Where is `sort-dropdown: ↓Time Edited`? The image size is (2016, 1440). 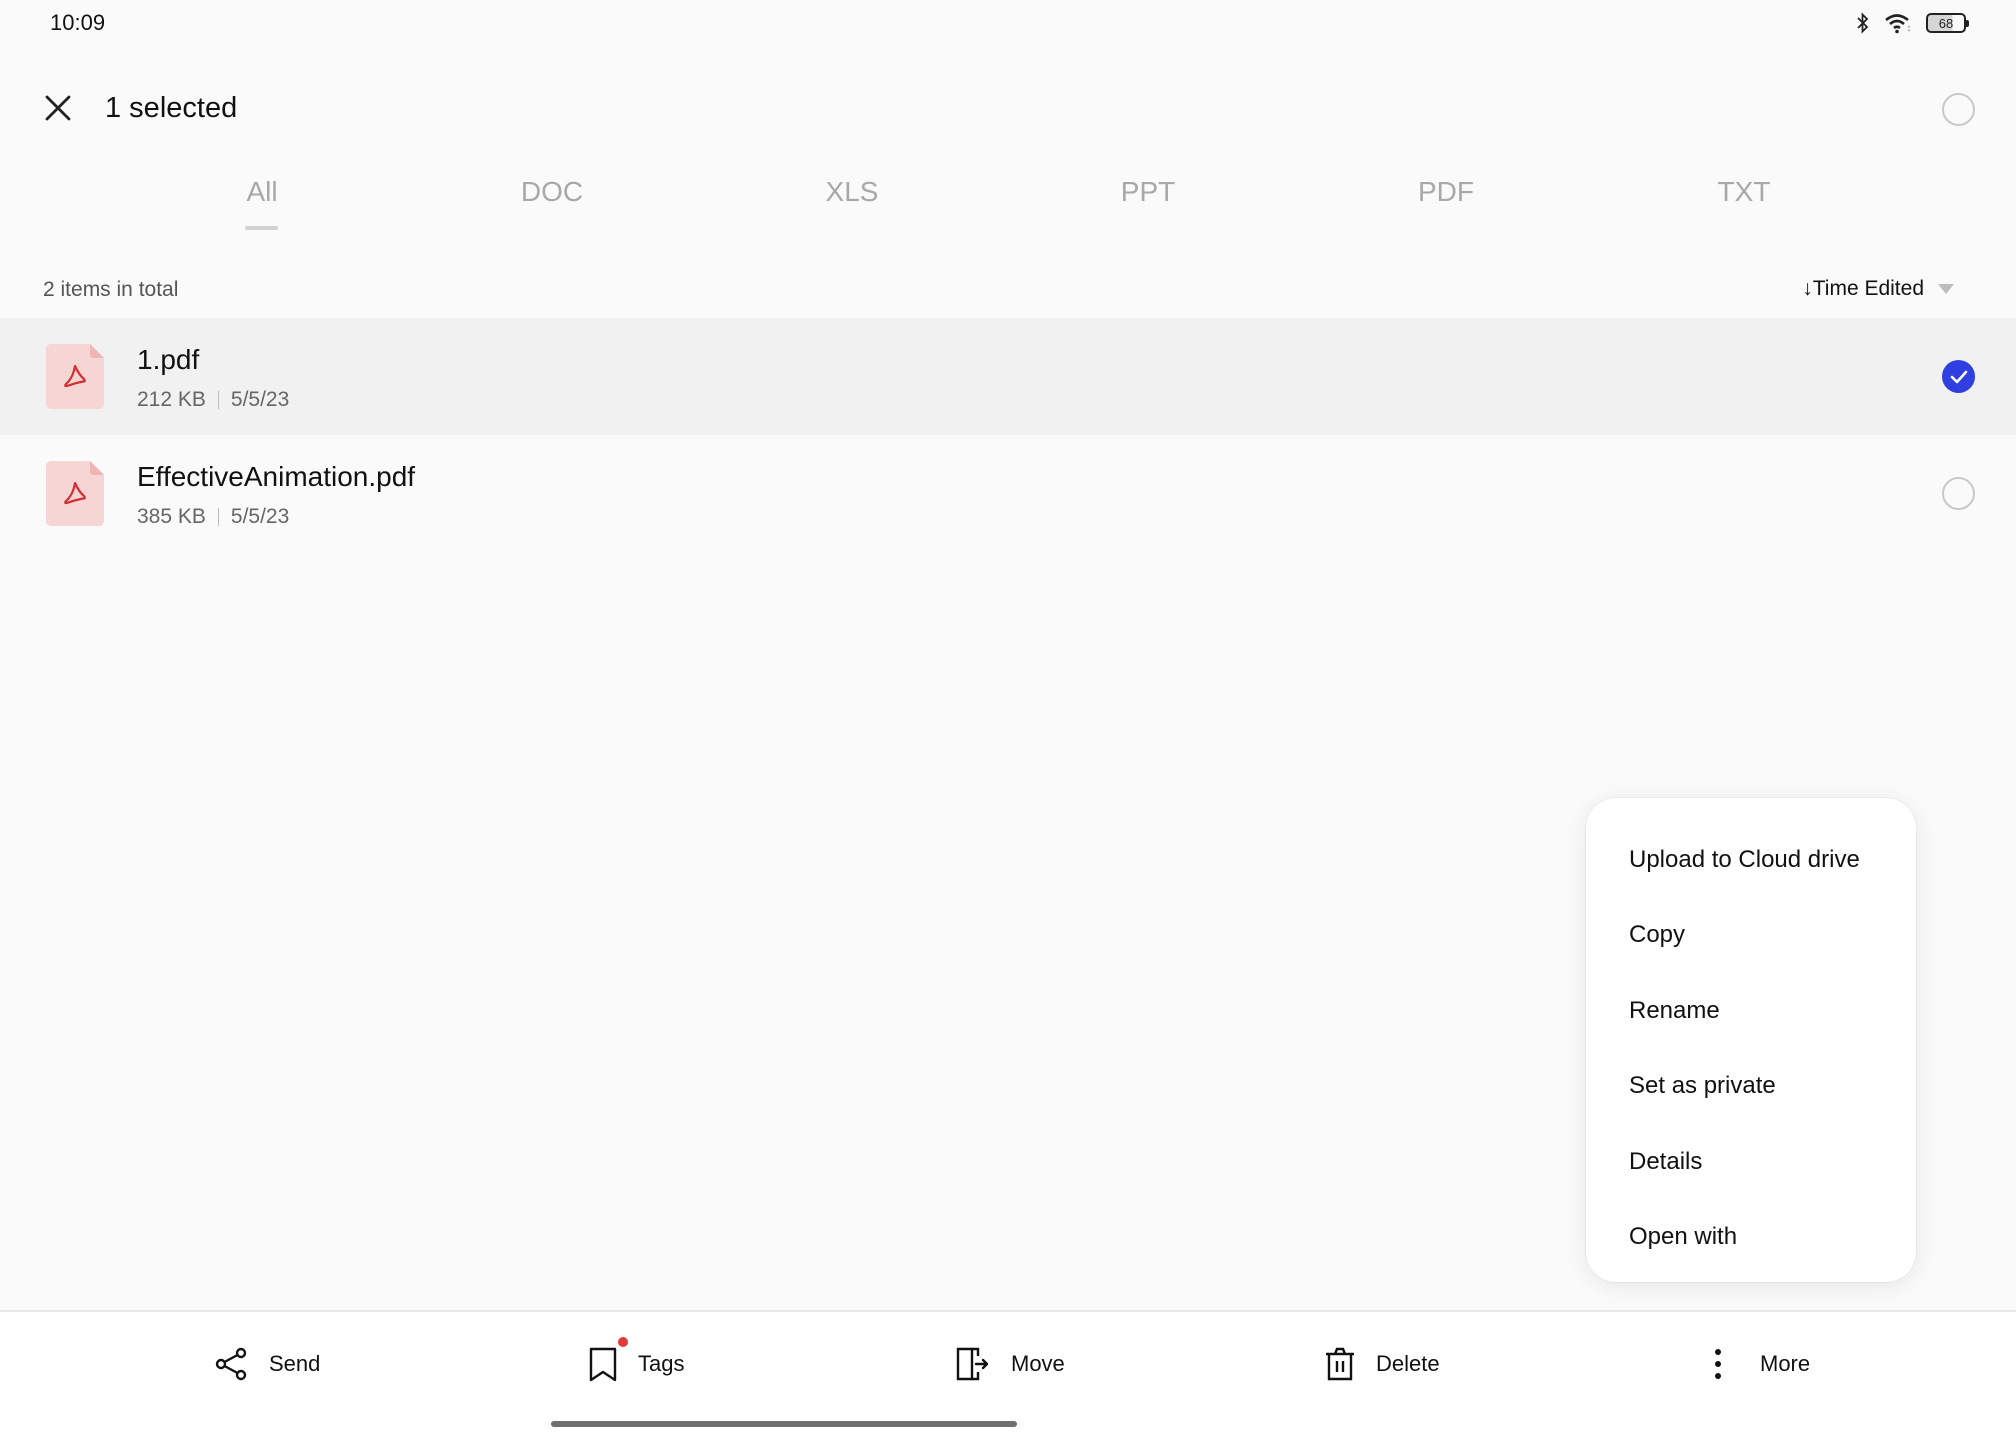 sort-dropdown: ↓Time Edited is located at coordinates (1878, 289).